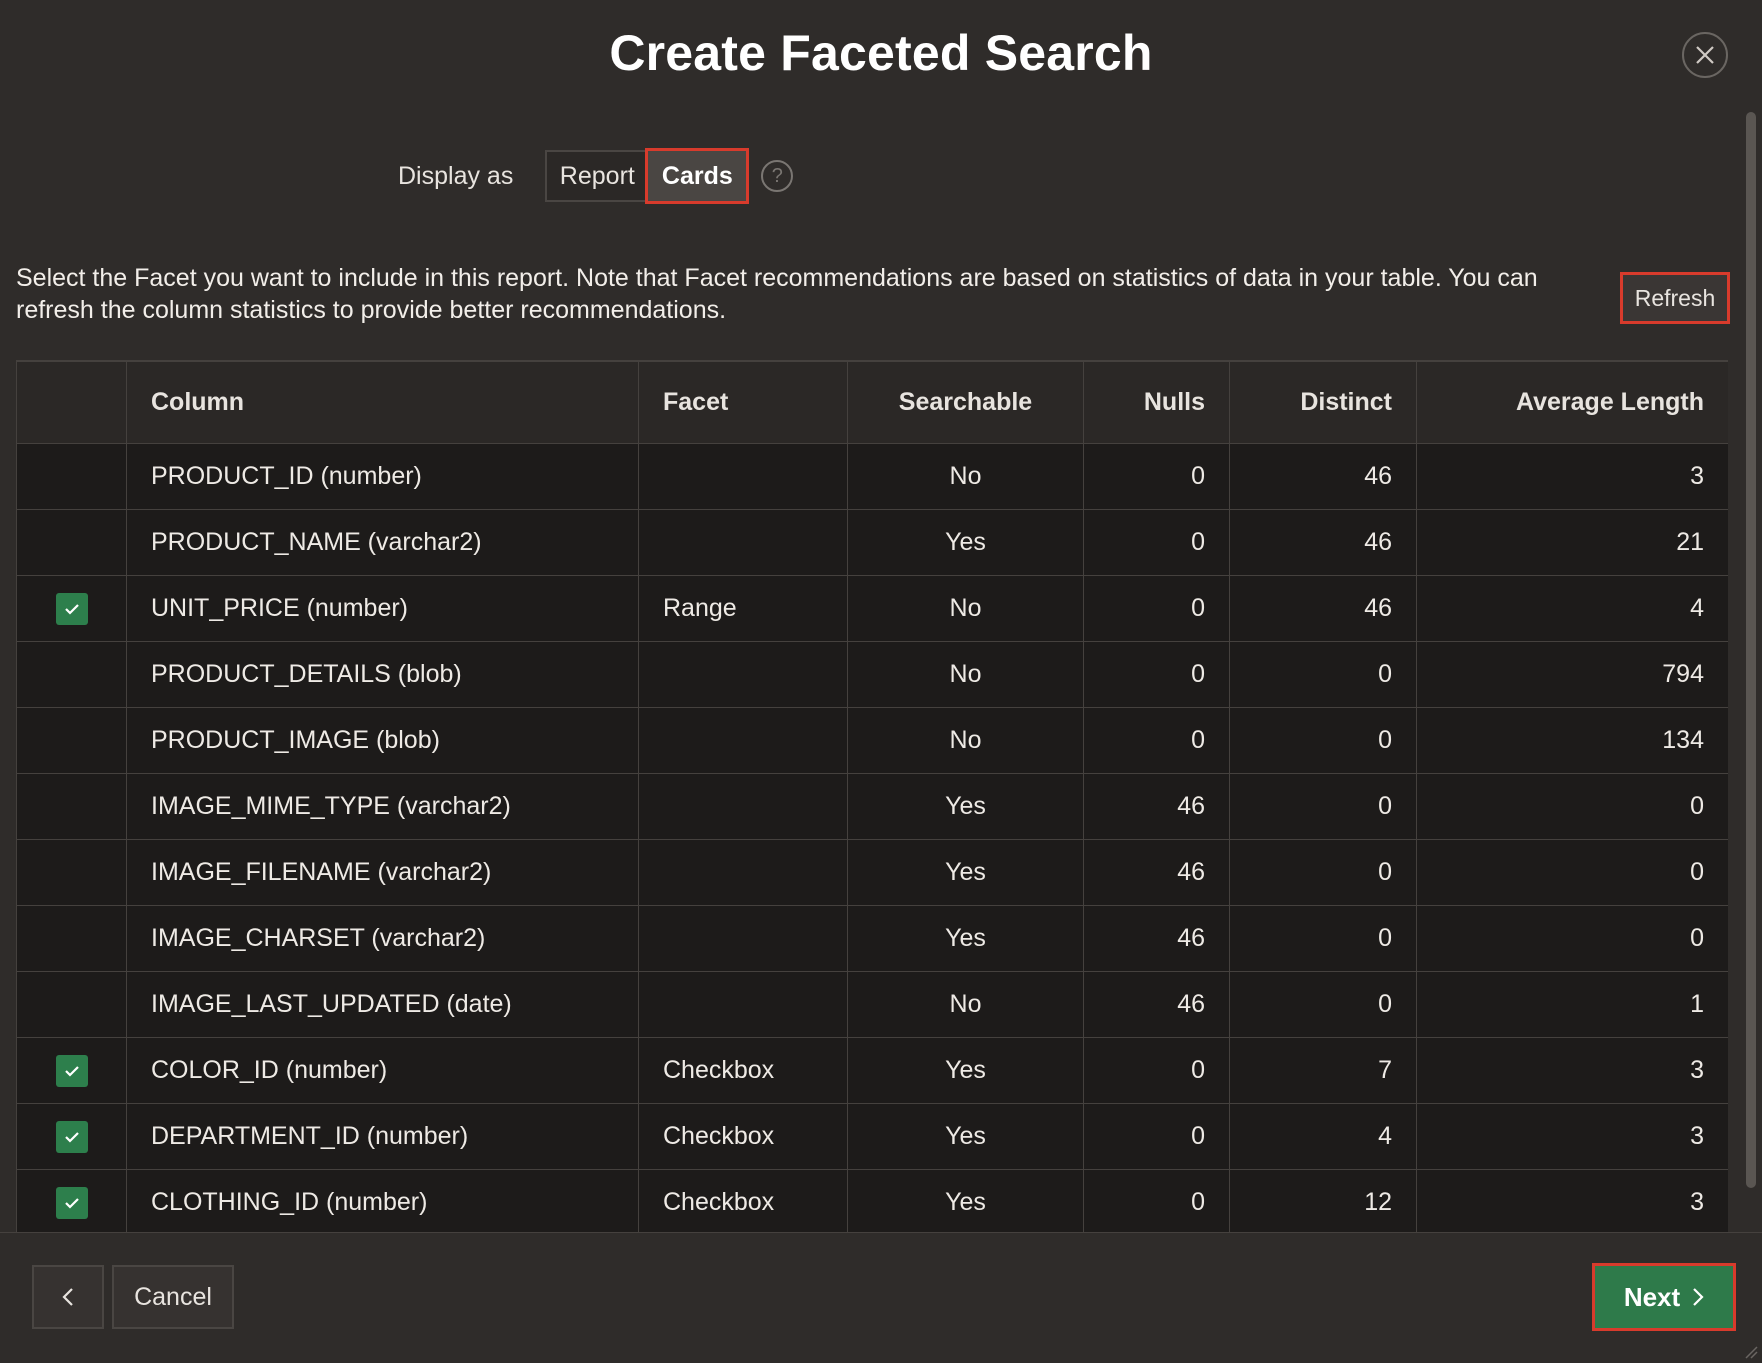 The width and height of the screenshot is (1762, 1363). Describe the element at coordinates (872, 608) in the screenshot. I see `table-row: UNIT_PRICE (number) Range No 0 46 4` at that location.